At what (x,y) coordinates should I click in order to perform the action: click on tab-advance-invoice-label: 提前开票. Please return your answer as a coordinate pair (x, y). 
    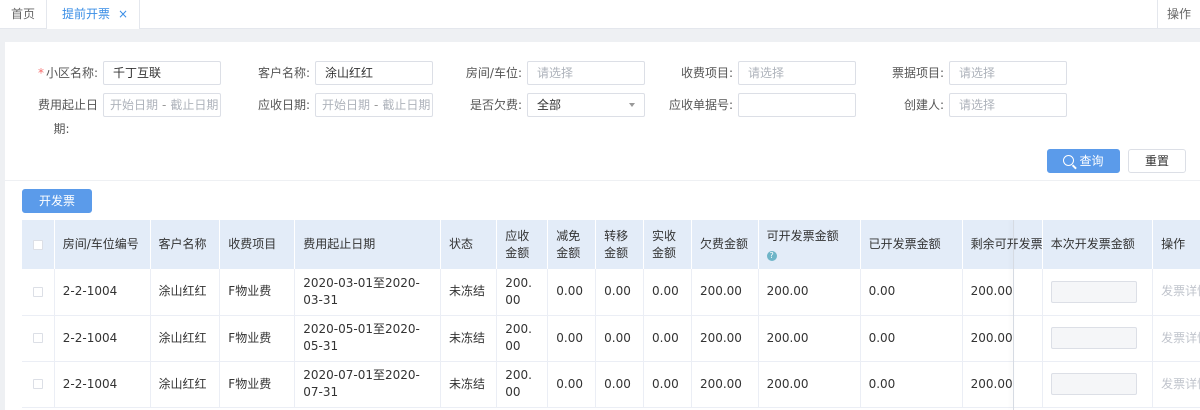
    Looking at the image, I should click on (86, 14).